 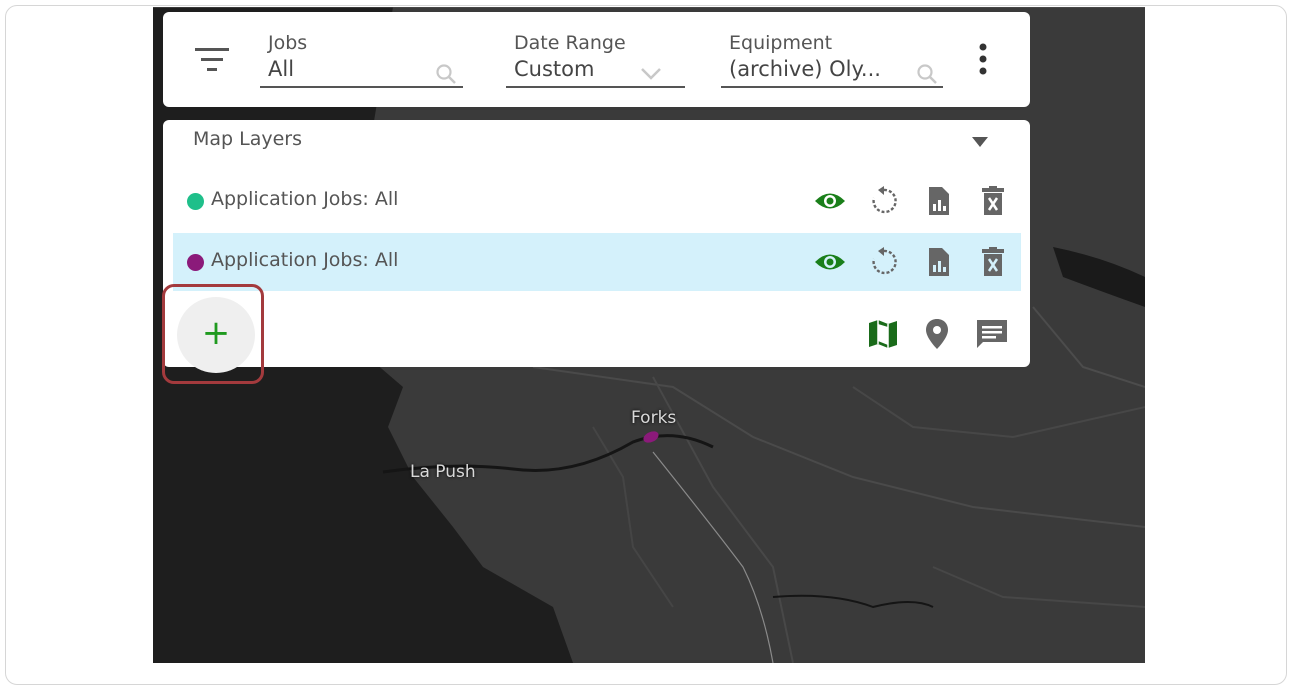 What do you see at coordinates (597, 262) in the screenshot?
I see `layer-row-selected: Application Jobs: All` at bounding box center [597, 262].